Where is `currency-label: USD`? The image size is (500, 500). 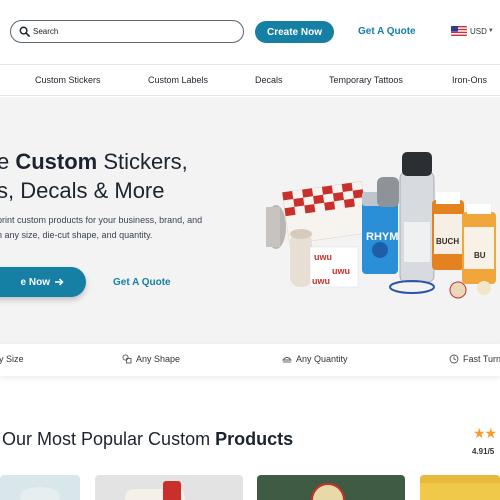 currency-label: USD is located at coordinates (478, 31).